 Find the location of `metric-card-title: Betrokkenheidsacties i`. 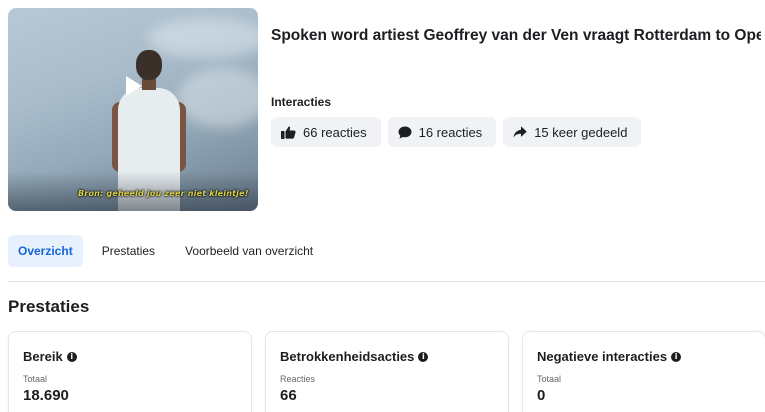

metric-card-title: Betrokkenheidsacties i is located at coordinates (354, 356).